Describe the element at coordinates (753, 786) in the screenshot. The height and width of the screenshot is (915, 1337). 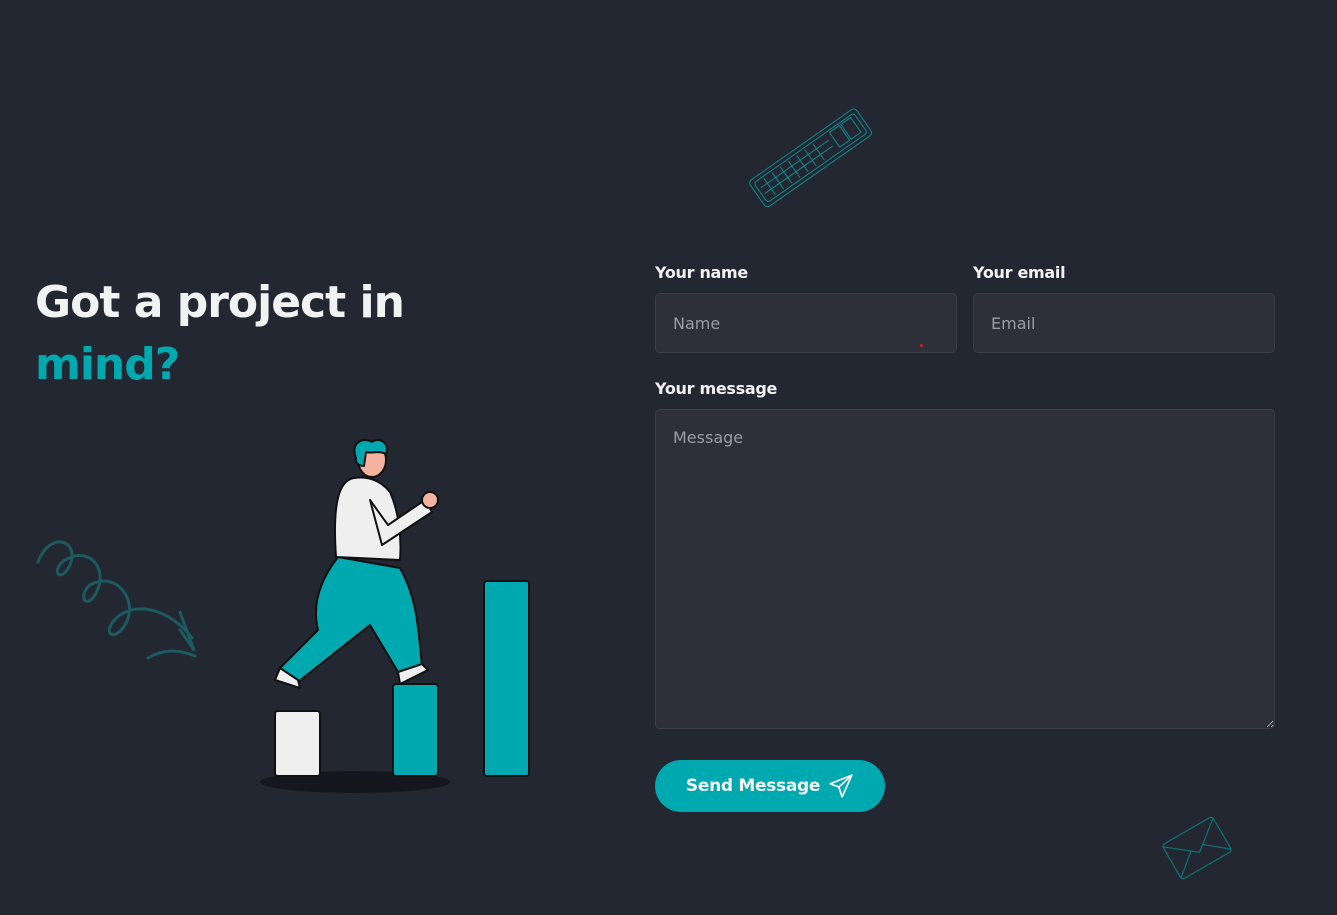
I see `send-button-label: Send Message` at that location.